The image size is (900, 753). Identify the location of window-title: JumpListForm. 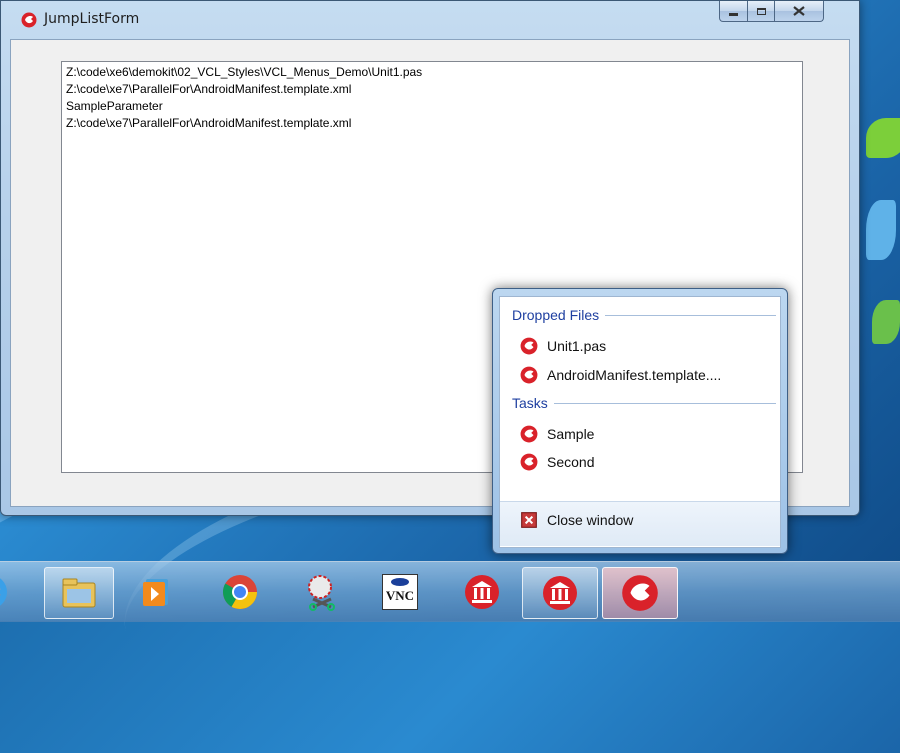
(92, 19).